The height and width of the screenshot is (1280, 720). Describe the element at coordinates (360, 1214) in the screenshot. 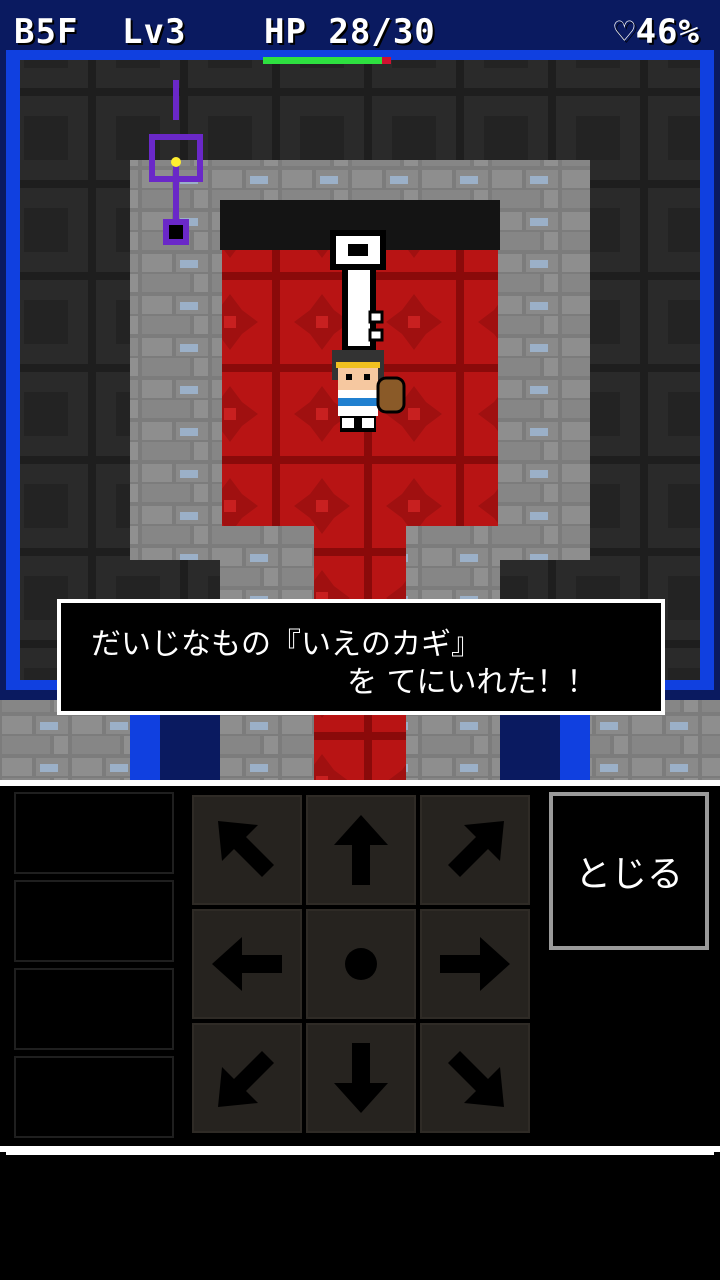

I see `bottom-bar` at that location.